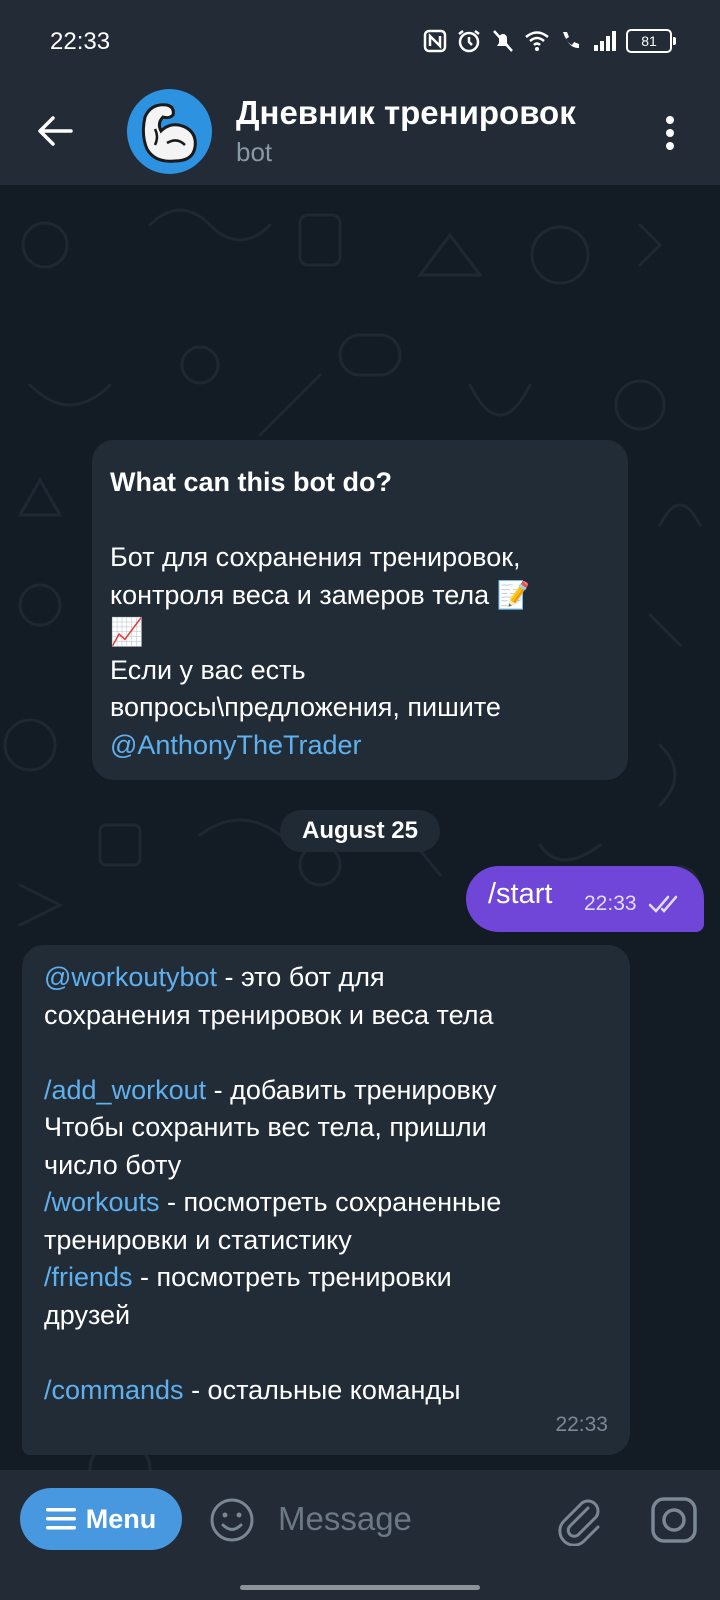  What do you see at coordinates (252, 1389) in the screenshot?
I see `message-line: /commands - остальные команды` at bounding box center [252, 1389].